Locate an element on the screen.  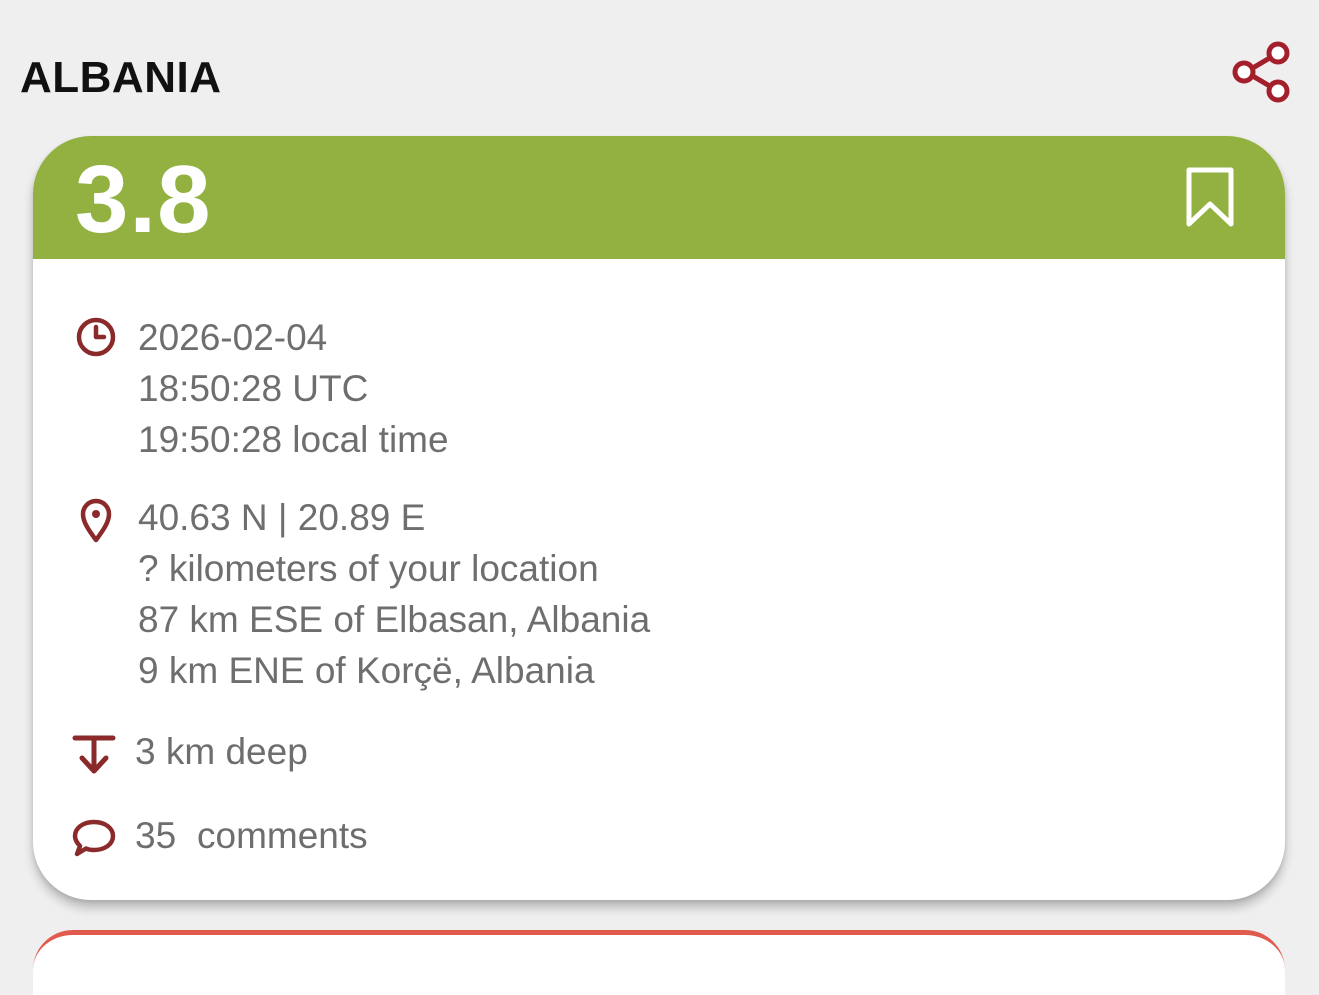
depth-value: 3 km deep is located at coordinates (221, 751).